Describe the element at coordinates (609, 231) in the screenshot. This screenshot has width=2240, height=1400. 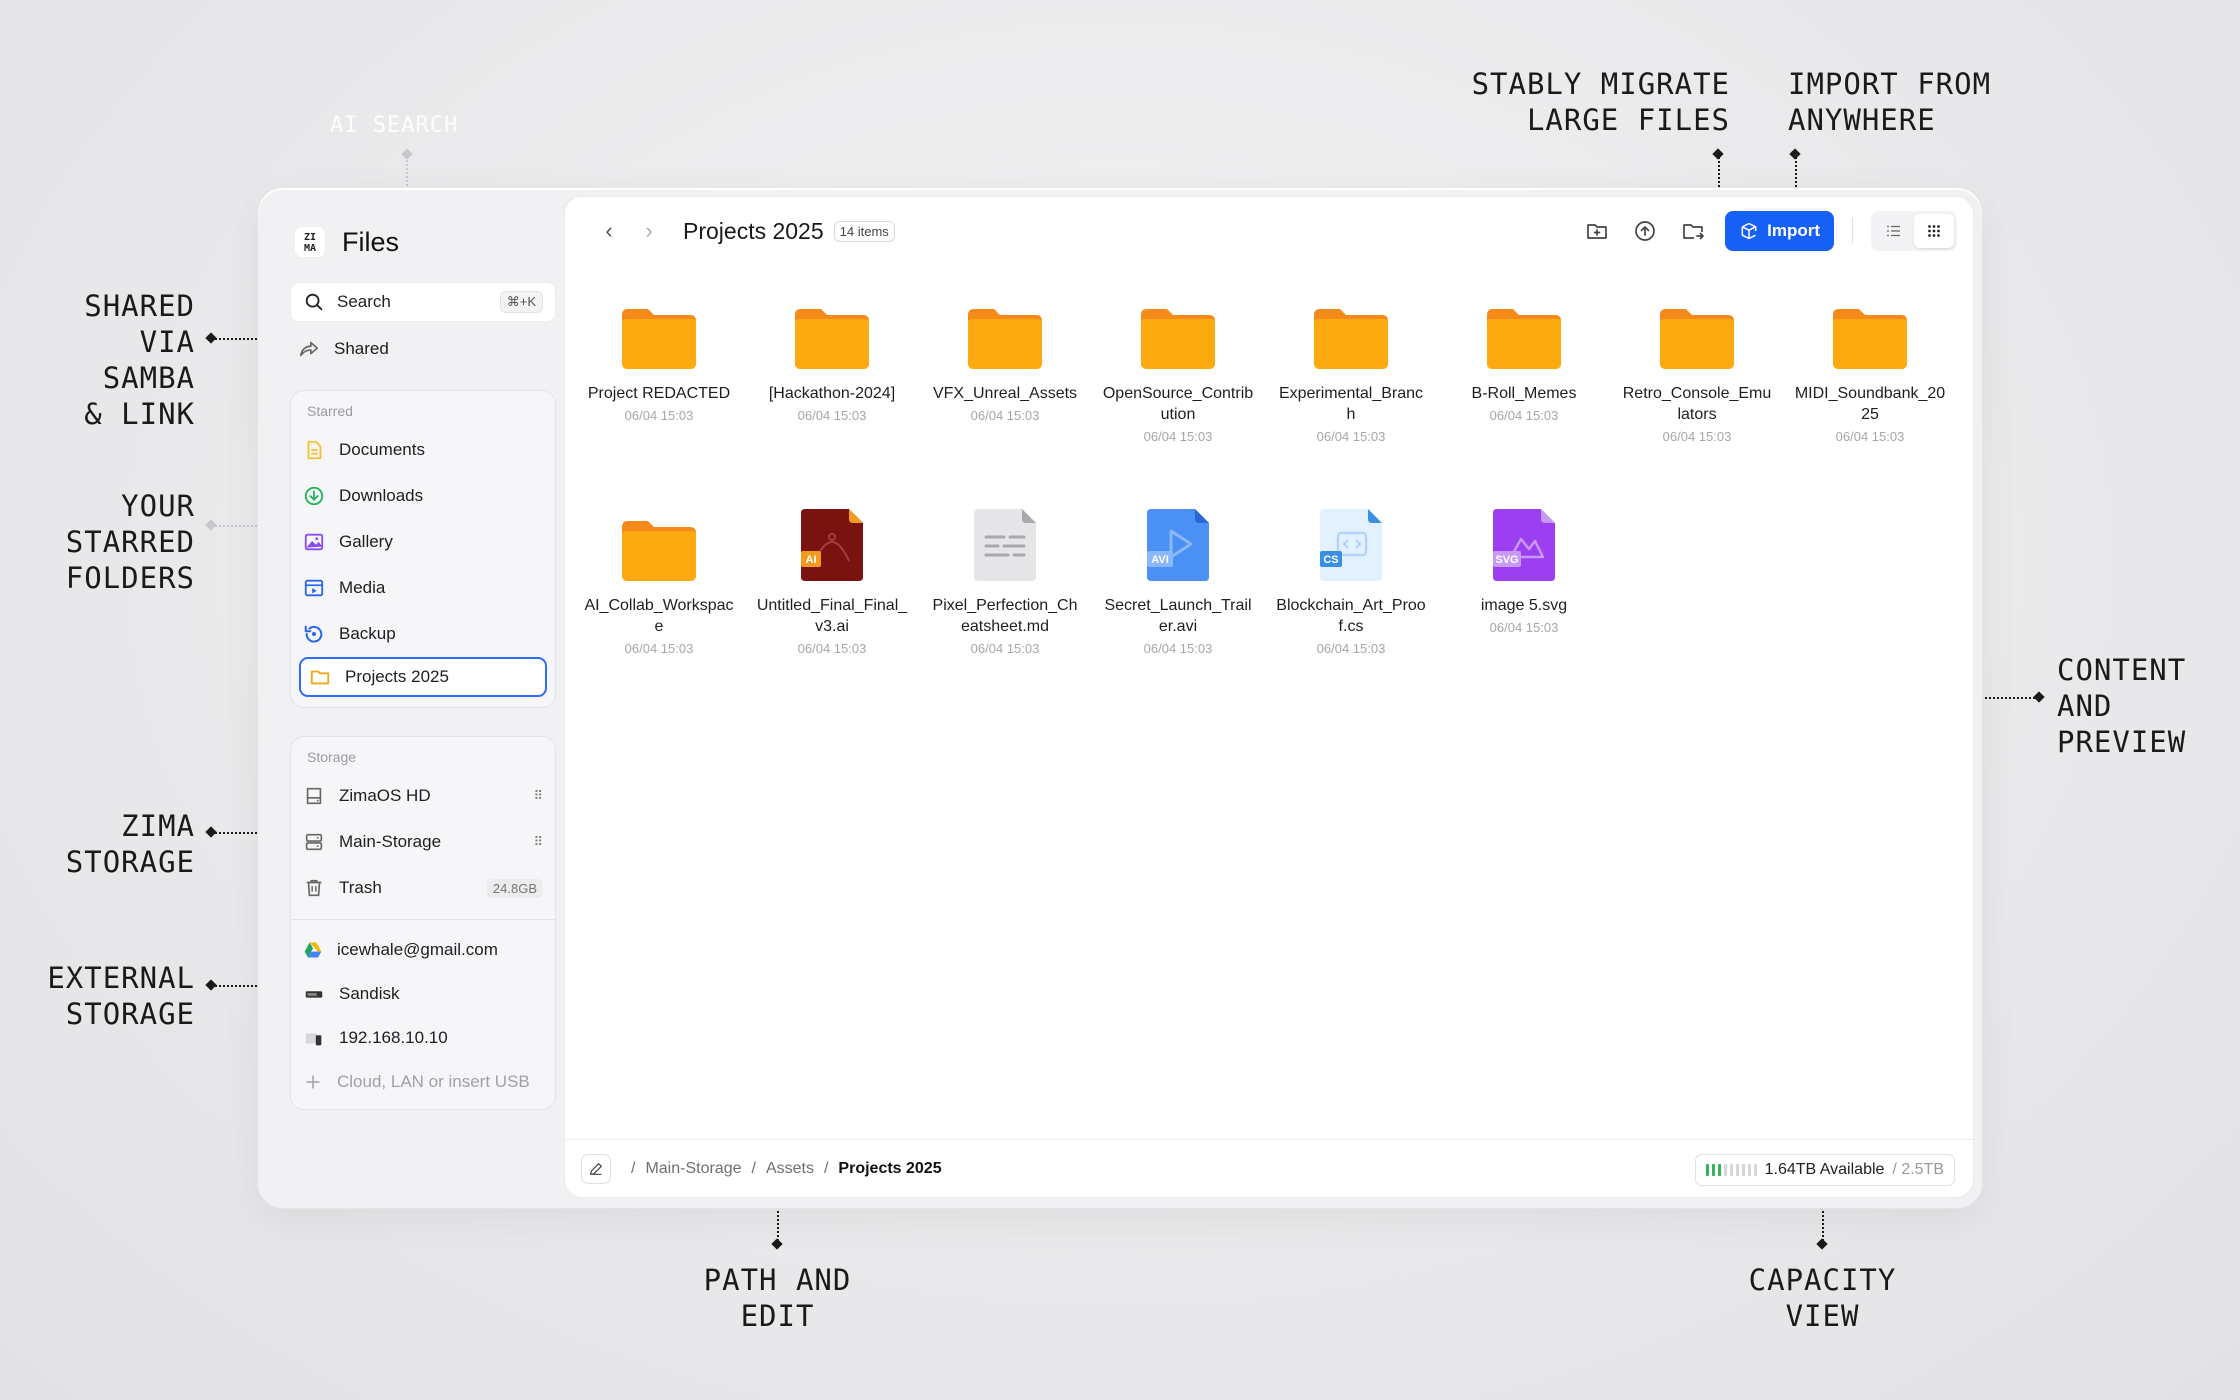
I see `back-button: ‹` at that location.